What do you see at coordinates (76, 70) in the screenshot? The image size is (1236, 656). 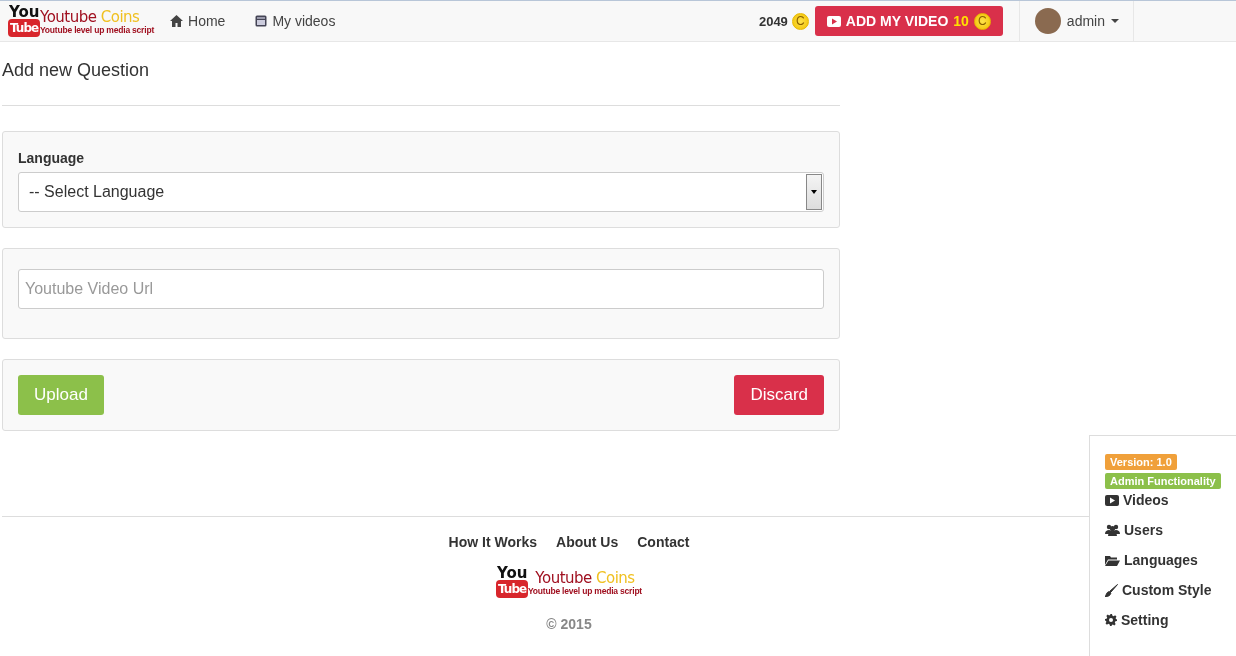 I see `page-title: Add new Question` at bounding box center [76, 70].